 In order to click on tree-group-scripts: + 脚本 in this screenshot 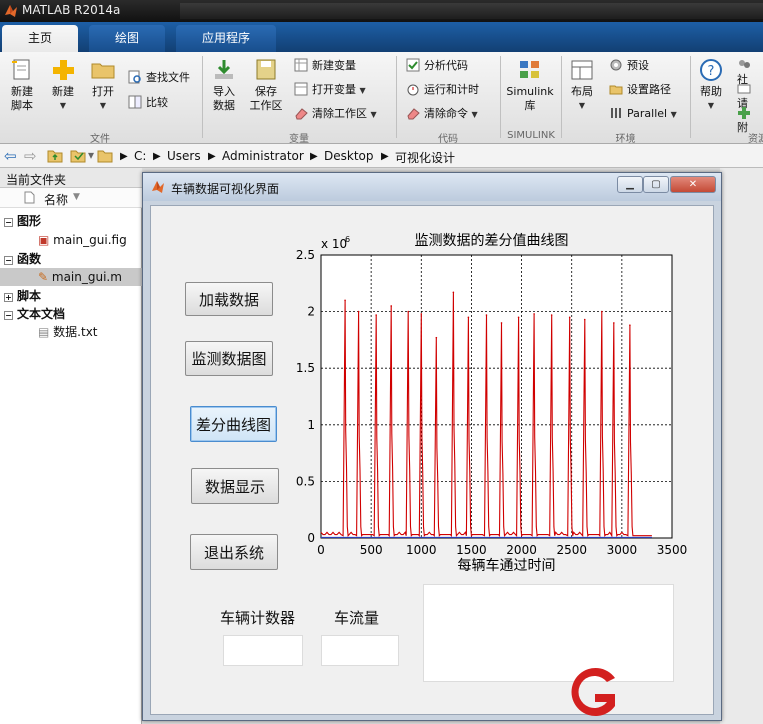, I will do `click(22, 296)`.